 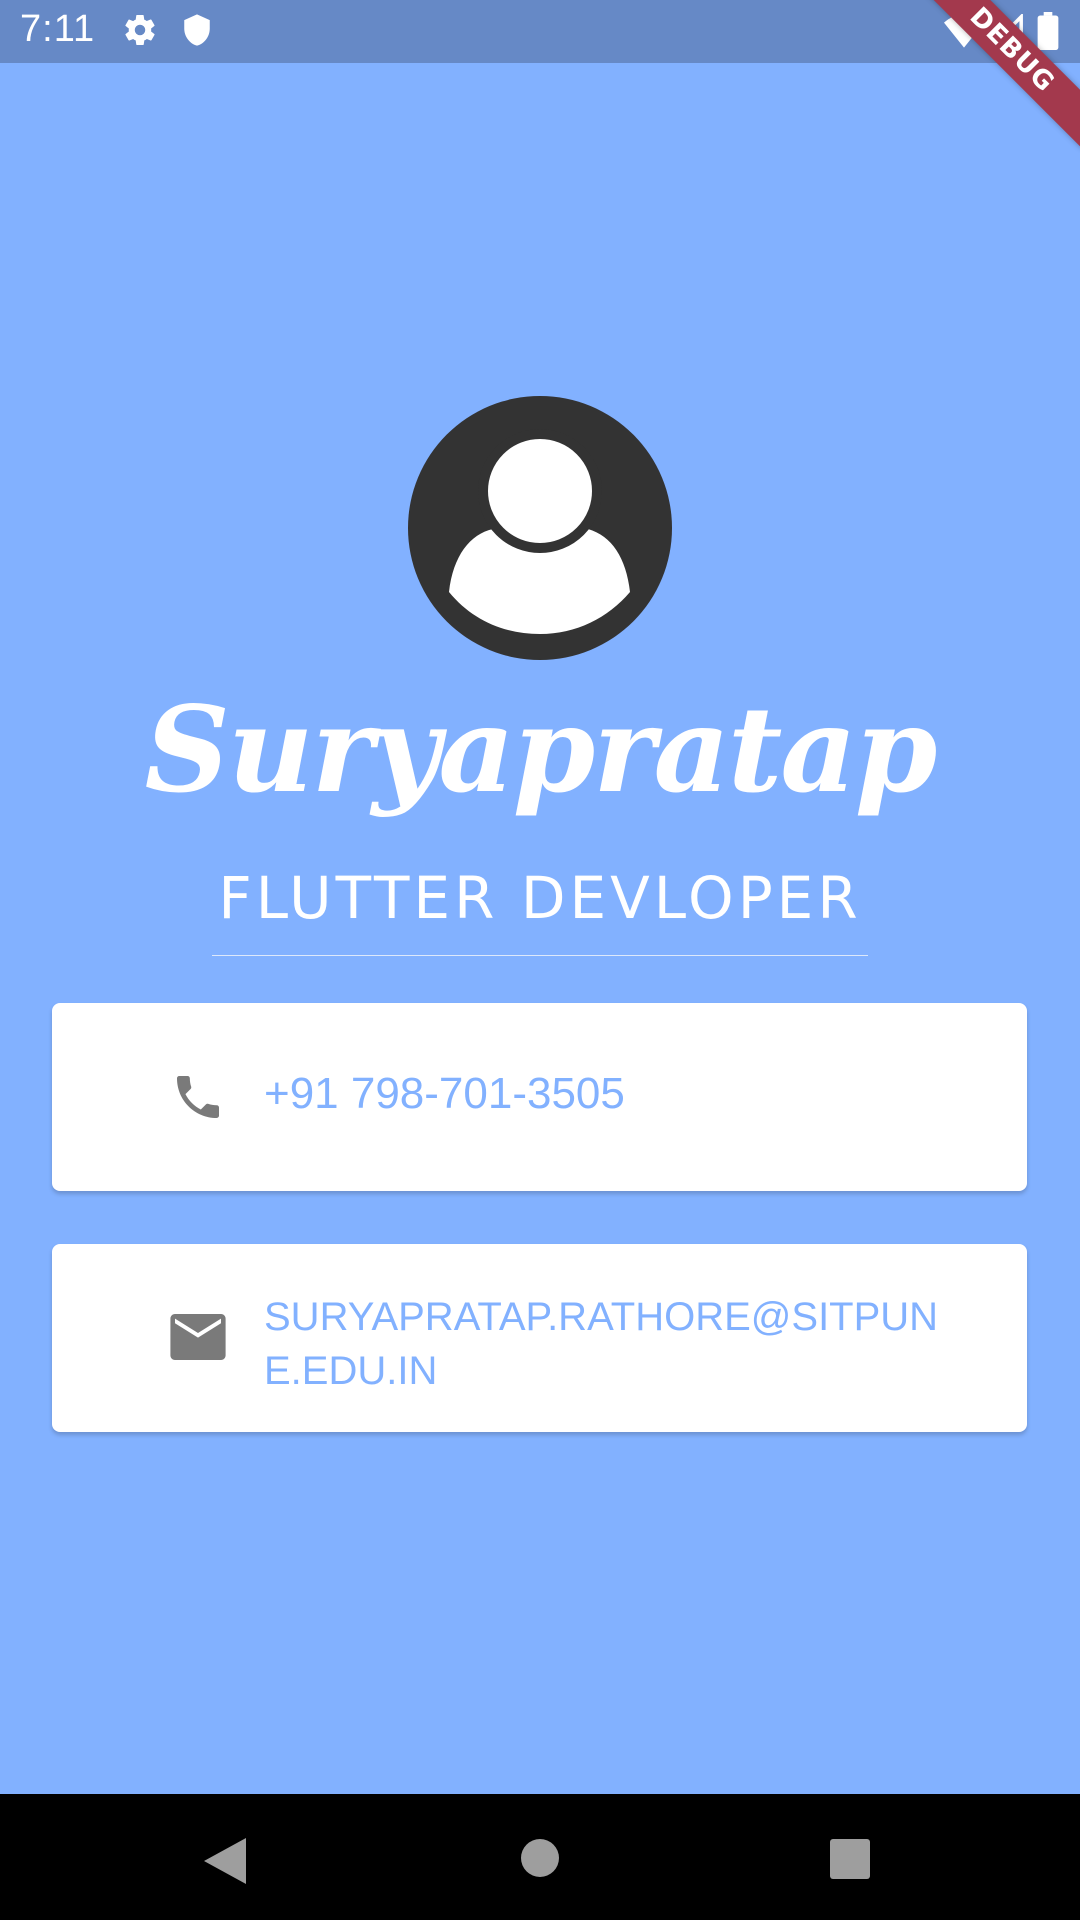 I want to click on home-icon, so click(x=540, y=1860).